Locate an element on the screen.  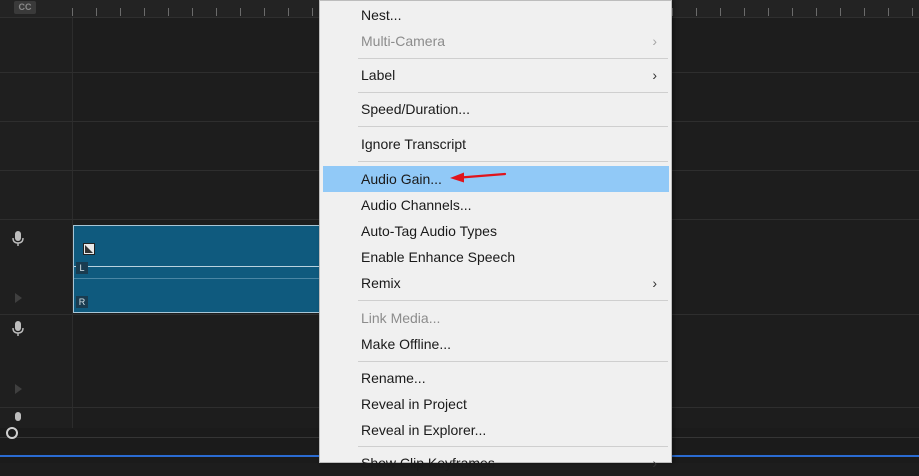
menu-item-ignore-transcript: Ignore Transcript is located at coordinates (496, 144).